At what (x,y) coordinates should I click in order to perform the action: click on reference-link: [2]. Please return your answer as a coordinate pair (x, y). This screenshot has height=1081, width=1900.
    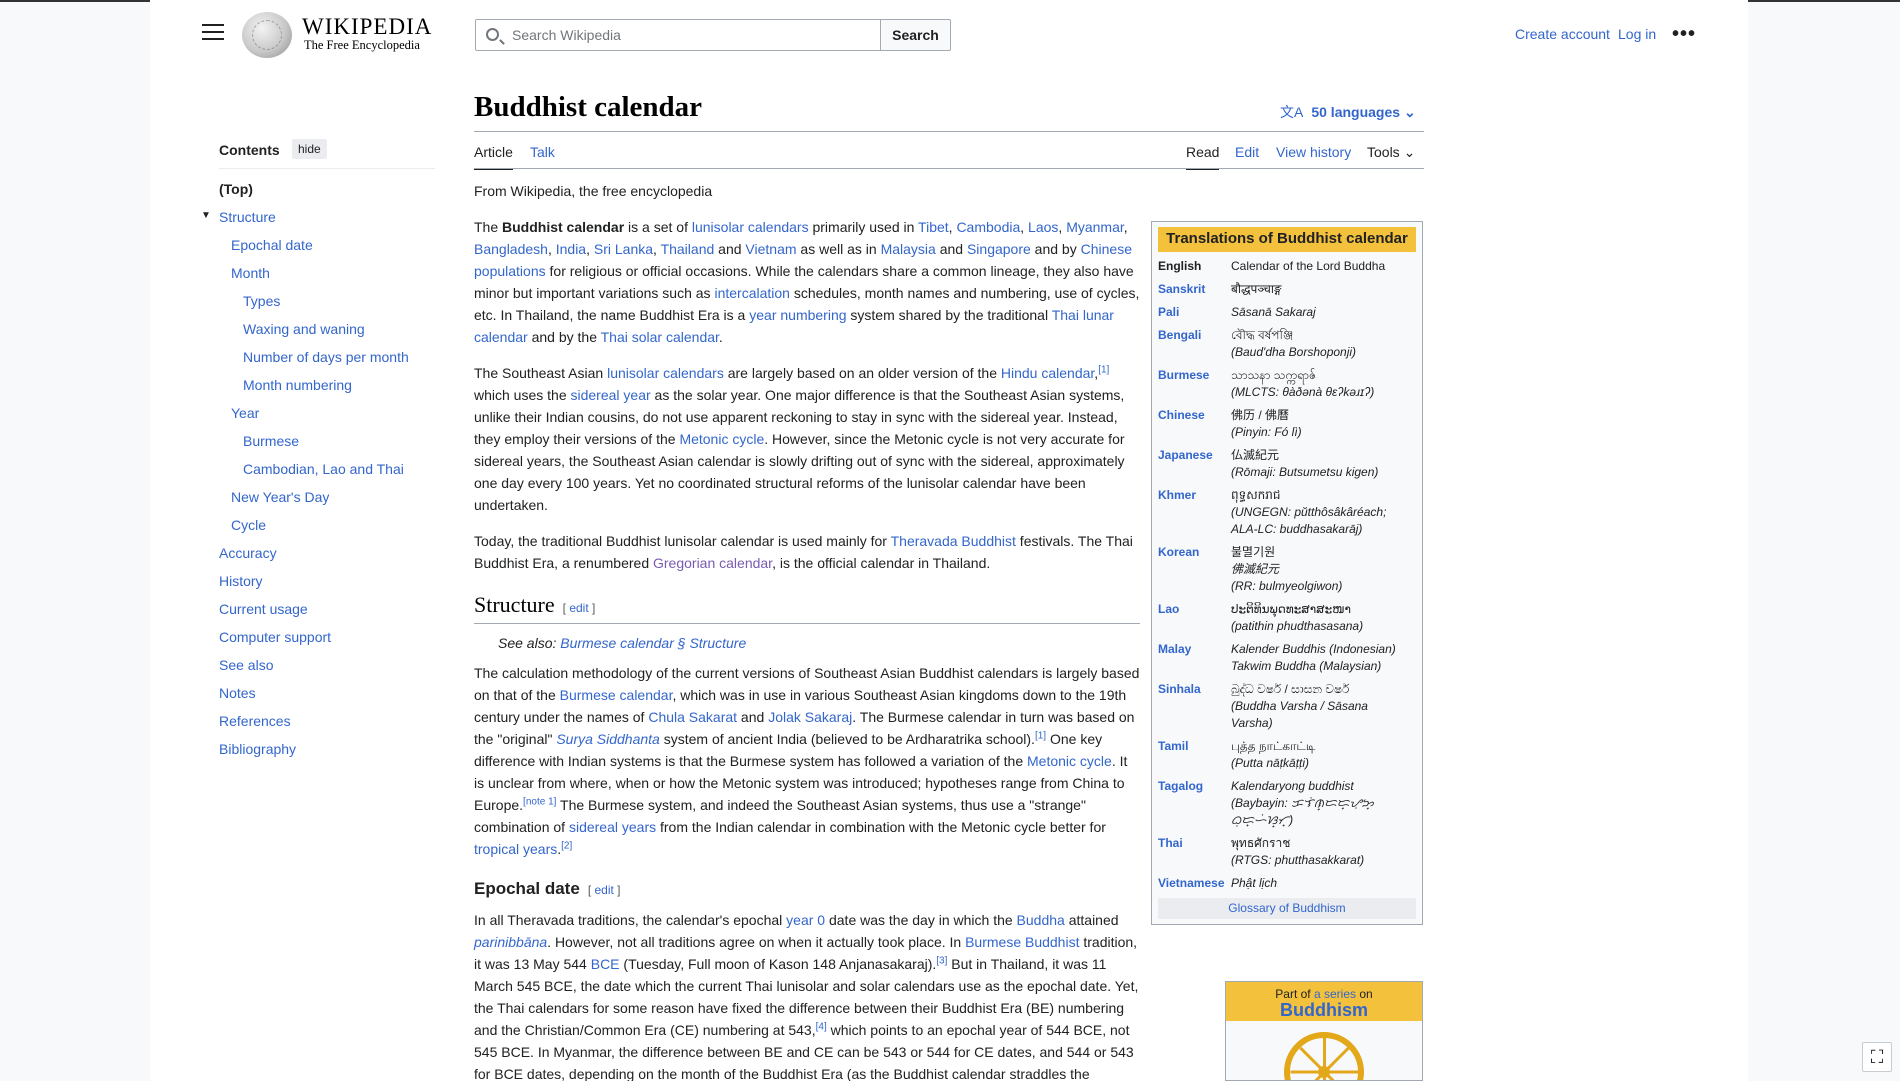
    Looking at the image, I should click on (566, 845).